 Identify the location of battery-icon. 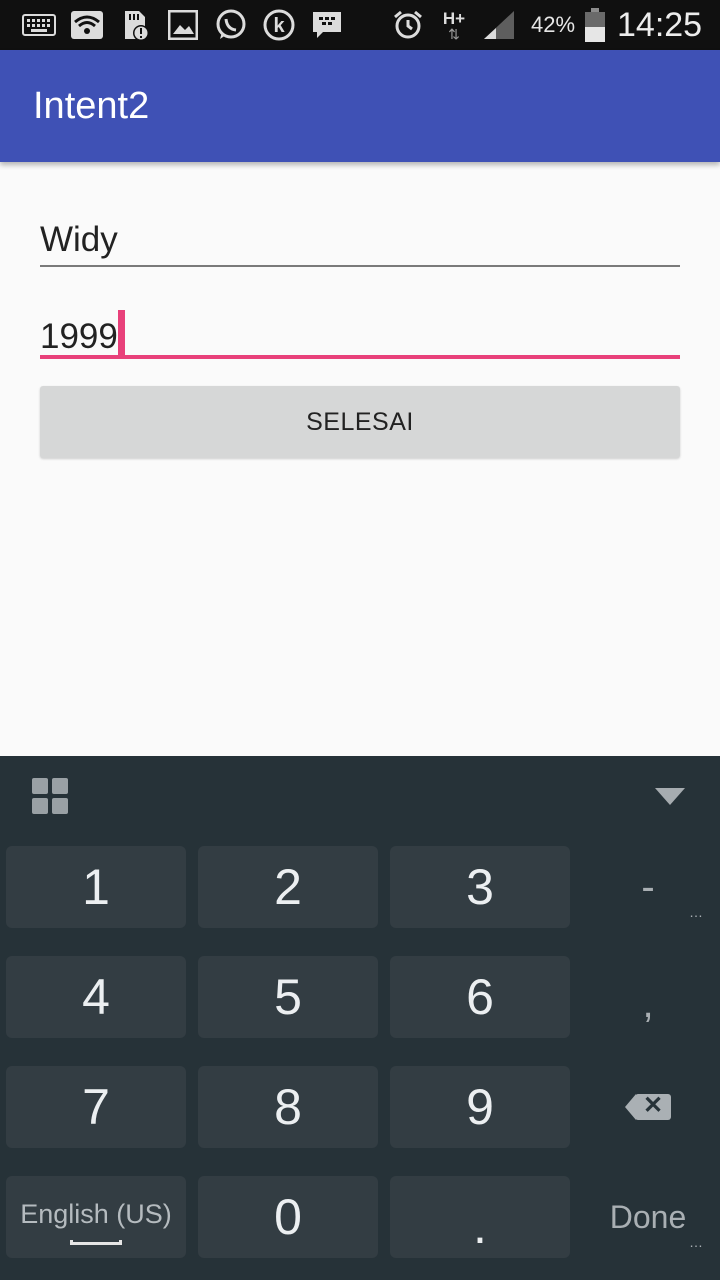
(595, 25).